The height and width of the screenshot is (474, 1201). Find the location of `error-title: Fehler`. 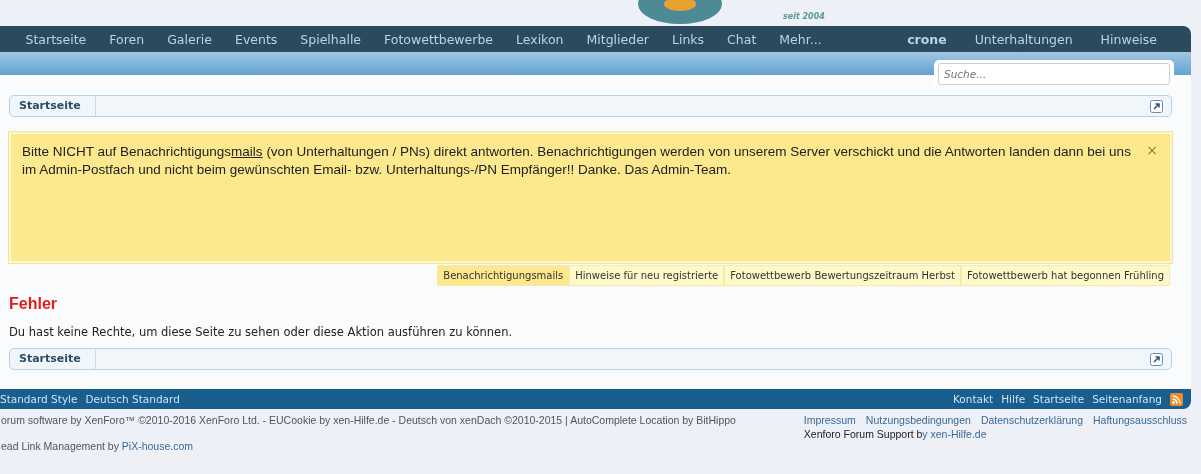

error-title: Fehler is located at coordinates (33, 304).